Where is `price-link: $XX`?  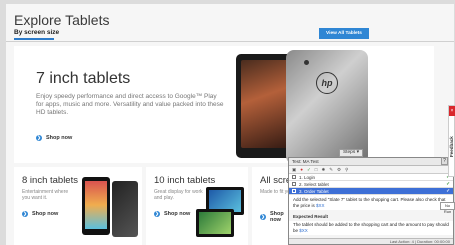
price-link: $XX is located at coordinates (320, 205).